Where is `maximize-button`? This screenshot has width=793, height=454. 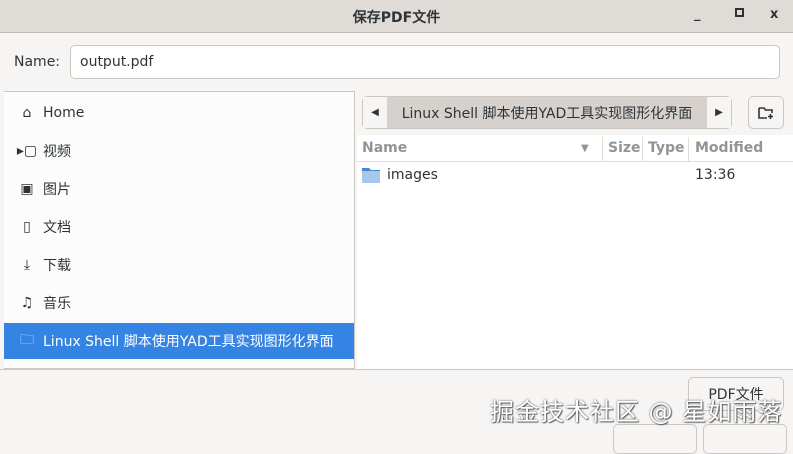
maximize-button is located at coordinates (739, 12).